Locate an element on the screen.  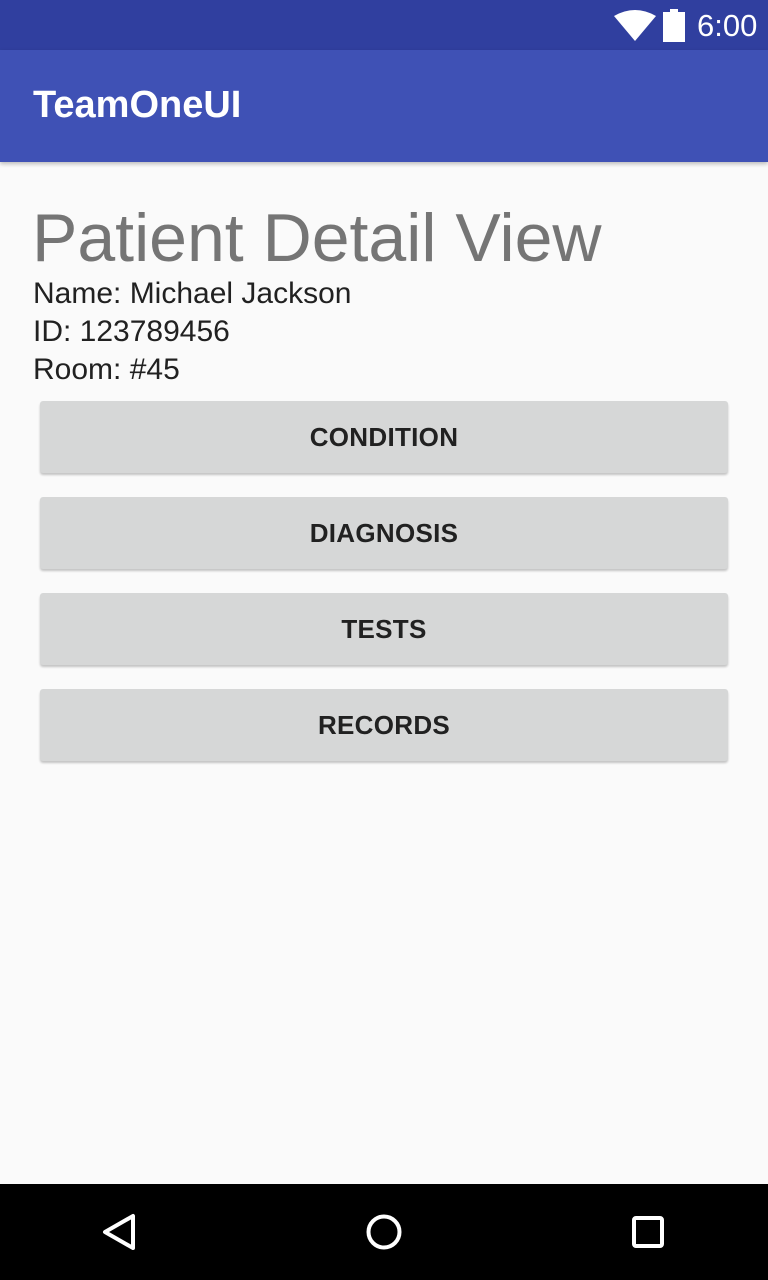
app-bar: TeamOneUI is located at coordinates (384, 106).